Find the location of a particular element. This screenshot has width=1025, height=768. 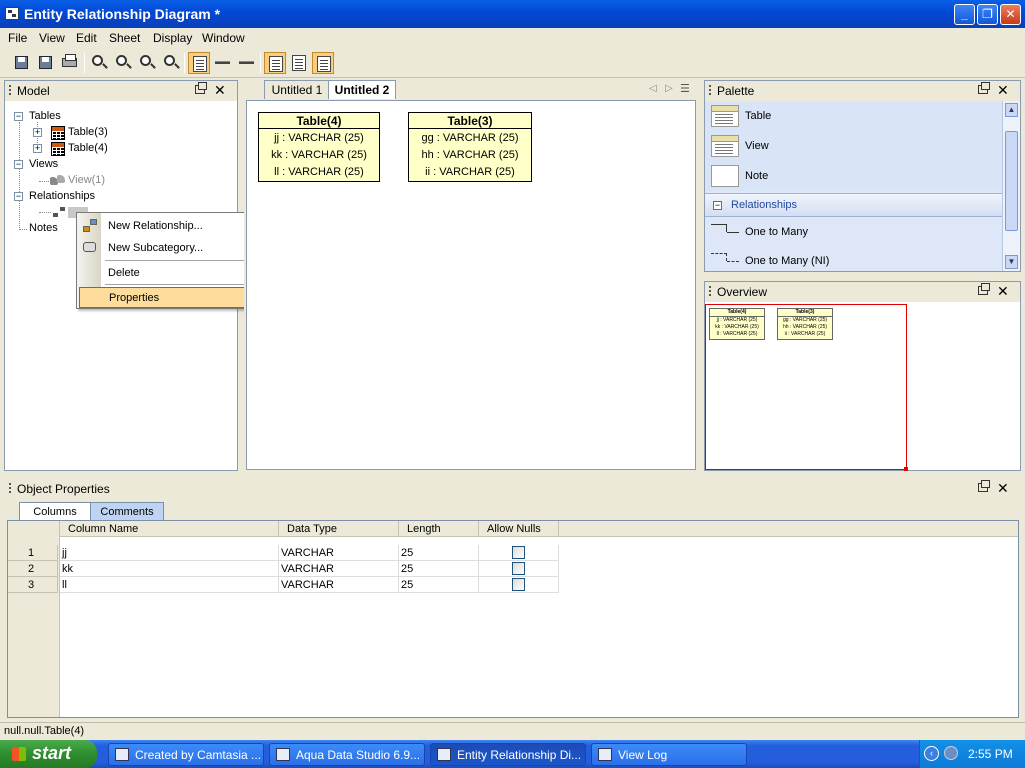

tree-node-notes: Notes is located at coordinates (43, 228).